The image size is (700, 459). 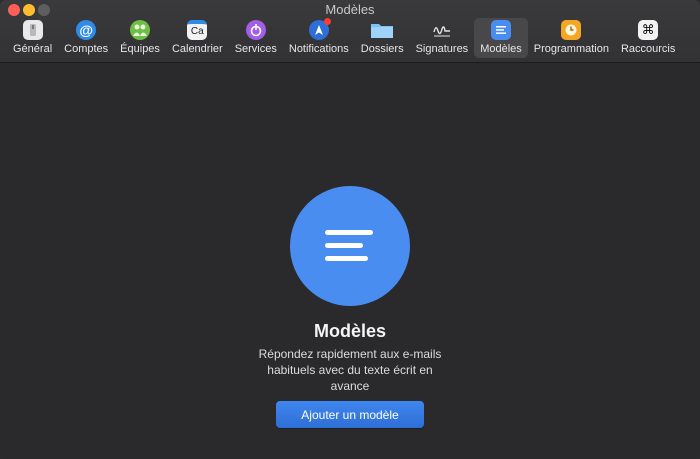 I want to click on calendar-icon-text: Ca, so click(x=197, y=31).